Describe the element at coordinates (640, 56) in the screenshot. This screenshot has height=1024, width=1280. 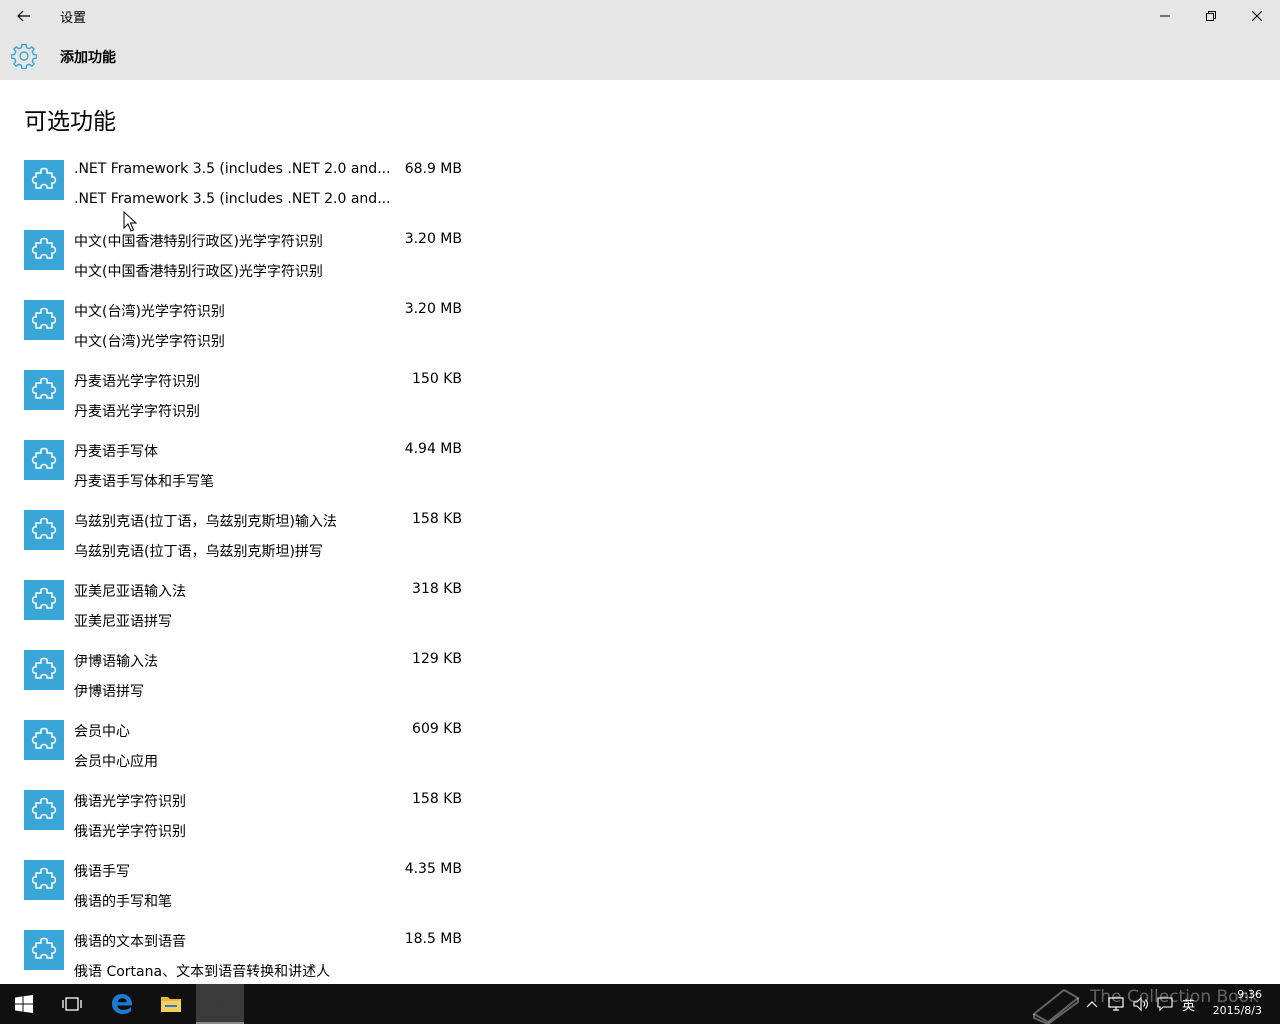
I see `page-header: 添加功能` at that location.